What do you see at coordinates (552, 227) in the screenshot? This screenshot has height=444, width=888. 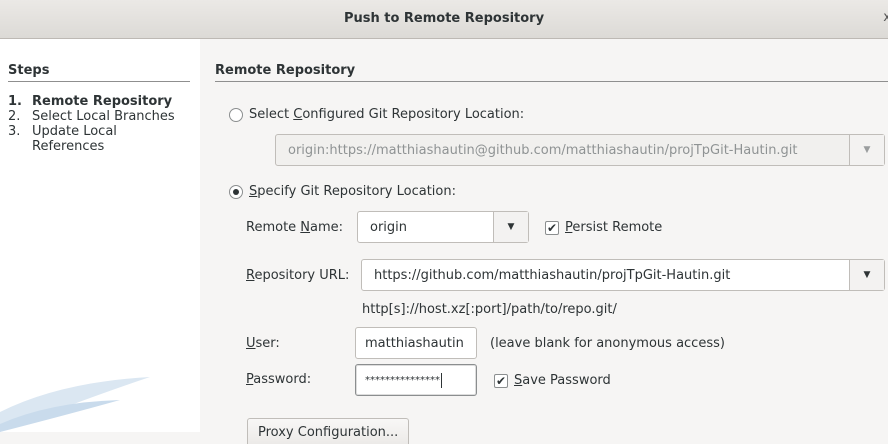 I see `persist-remote-checkbox: ✔` at bounding box center [552, 227].